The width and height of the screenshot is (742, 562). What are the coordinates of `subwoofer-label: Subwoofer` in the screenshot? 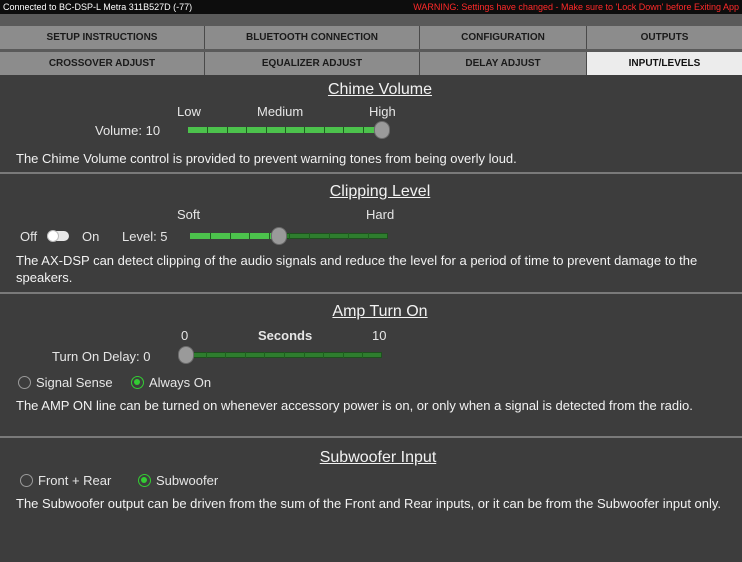 It's located at (187, 480).